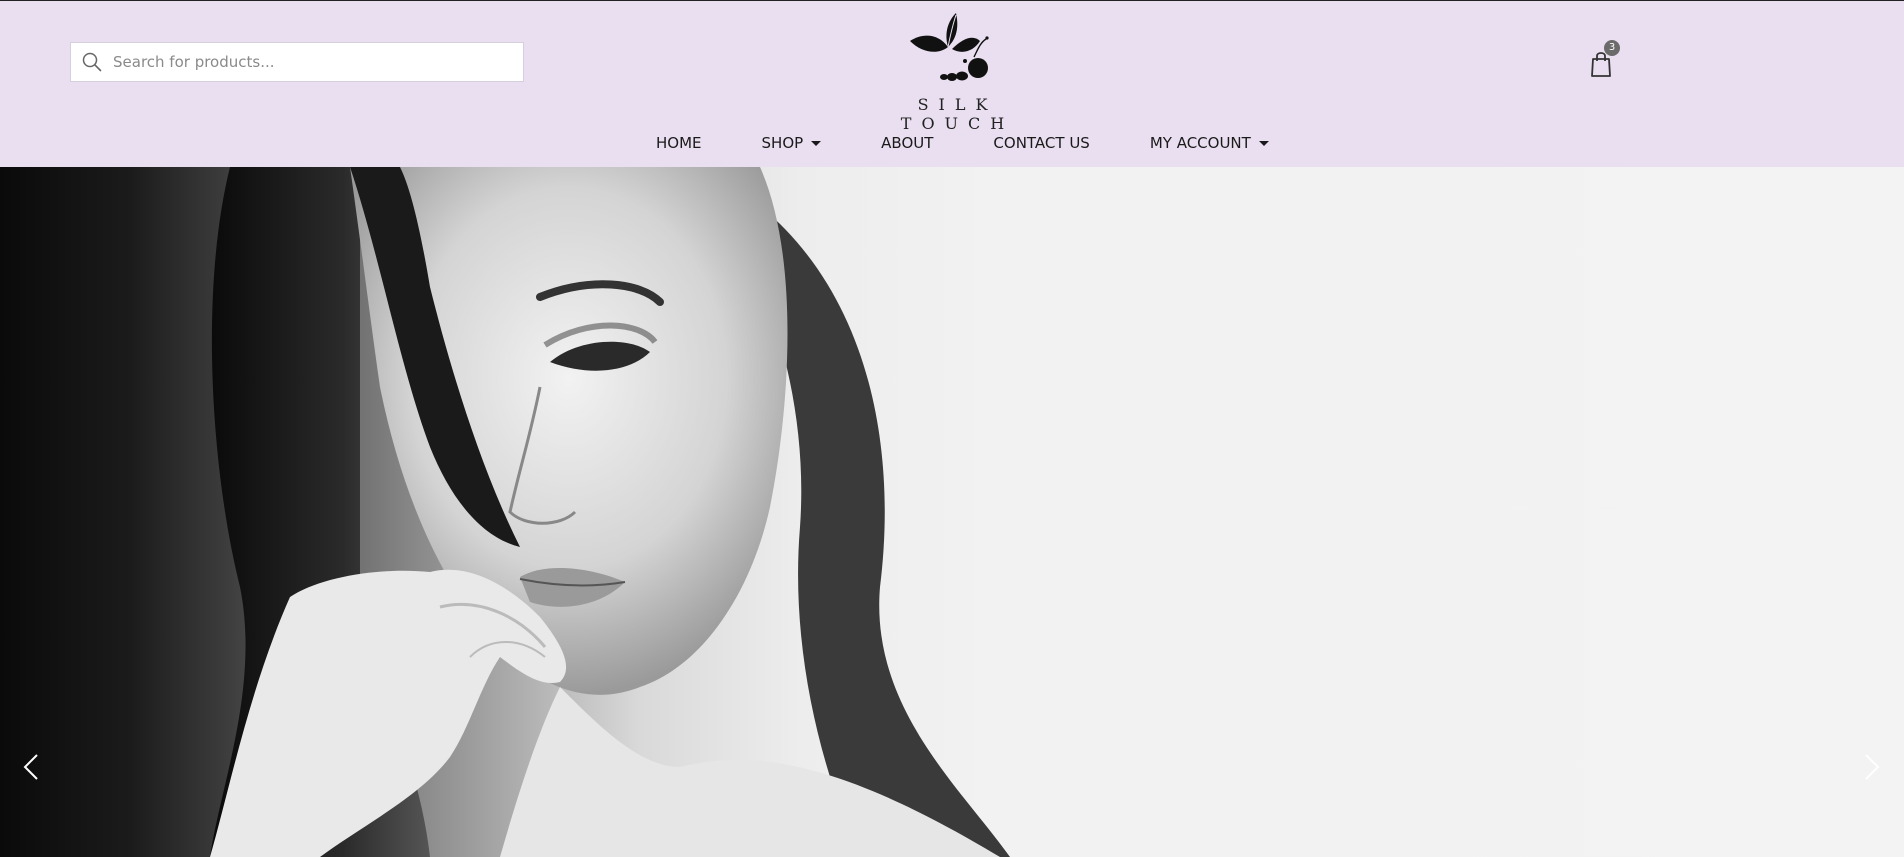 This screenshot has height=857, width=1904. I want to click on brand-name: SILK TOUCH, so click(957, 114).